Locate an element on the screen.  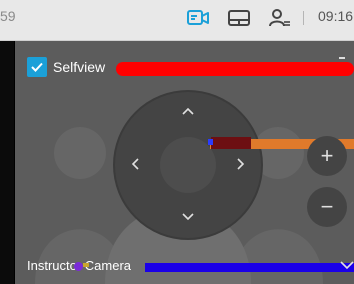
plus-icon: + is located at coordinates (327, 155).